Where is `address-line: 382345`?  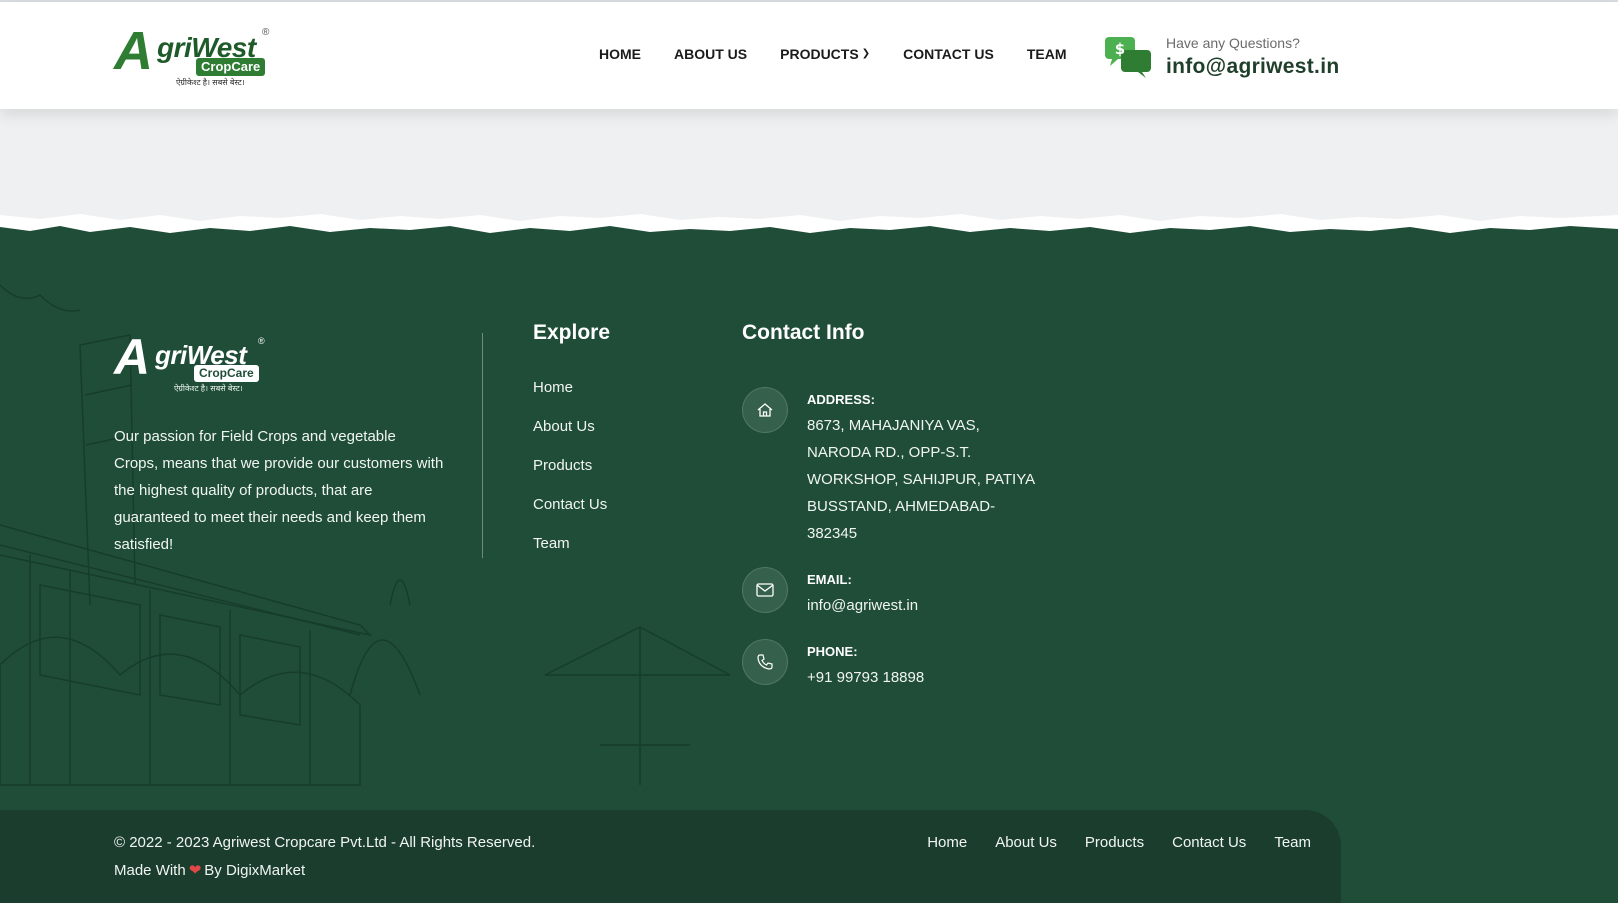 address-line: 382345 is located at coordinates (832, 533).